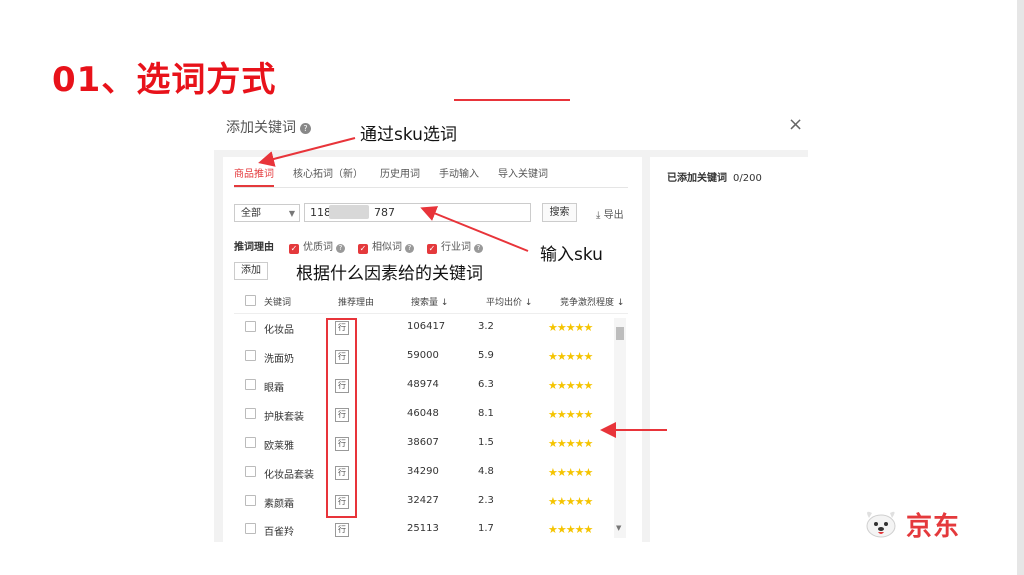 The image size is (1024, 575). What do you see at coordinates (279, 504) in the screenshot?
I see `row-keyword: 素颜霜` at bounding box center [279, 504].